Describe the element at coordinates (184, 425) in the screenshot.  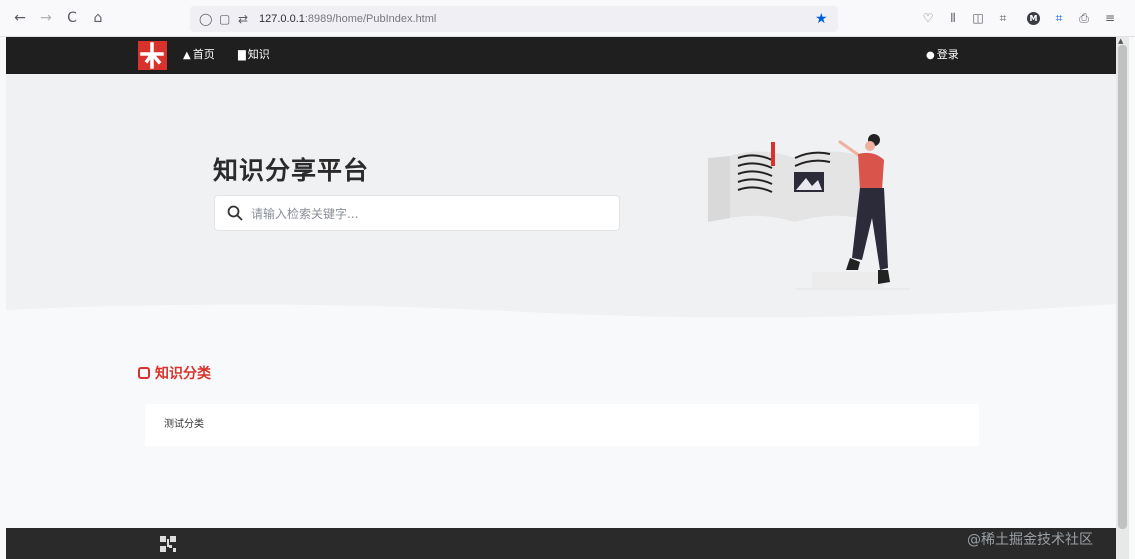
I see `category-item: 测试分类` at that location.